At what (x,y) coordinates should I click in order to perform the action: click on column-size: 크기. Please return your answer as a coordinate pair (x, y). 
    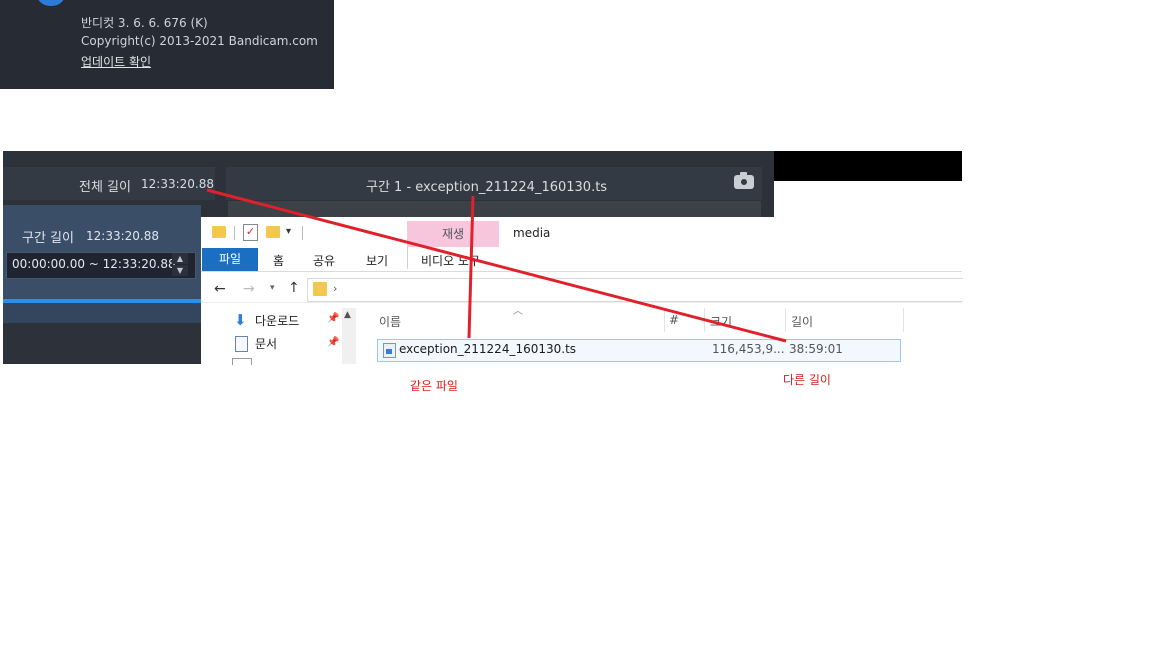
    Looking at the image, I should click on (721, 321).